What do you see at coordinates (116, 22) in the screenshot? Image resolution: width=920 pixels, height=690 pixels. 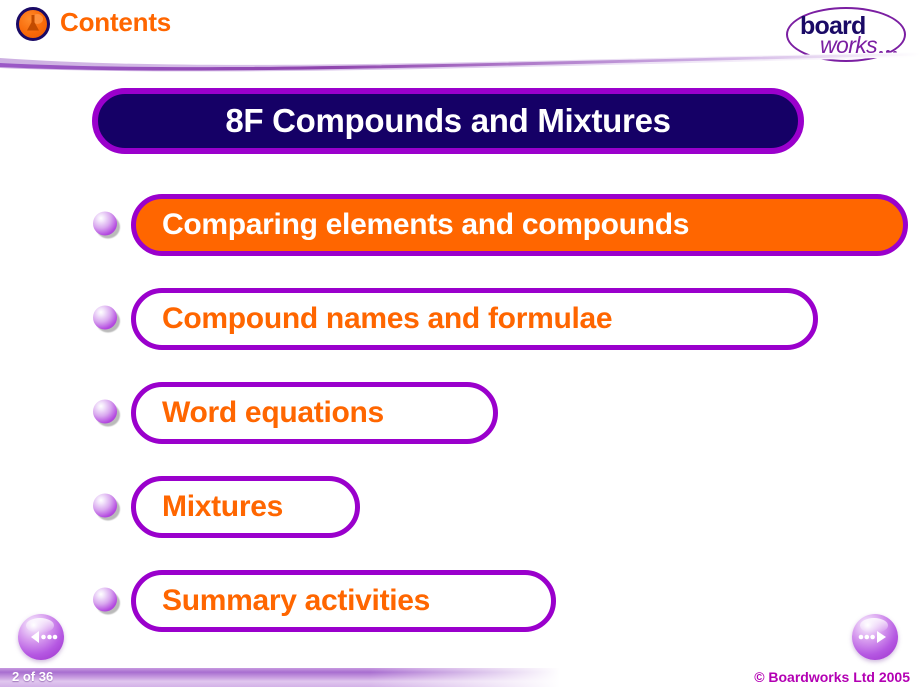 I see `page-title: Contents` at bounding box center [116, 22].